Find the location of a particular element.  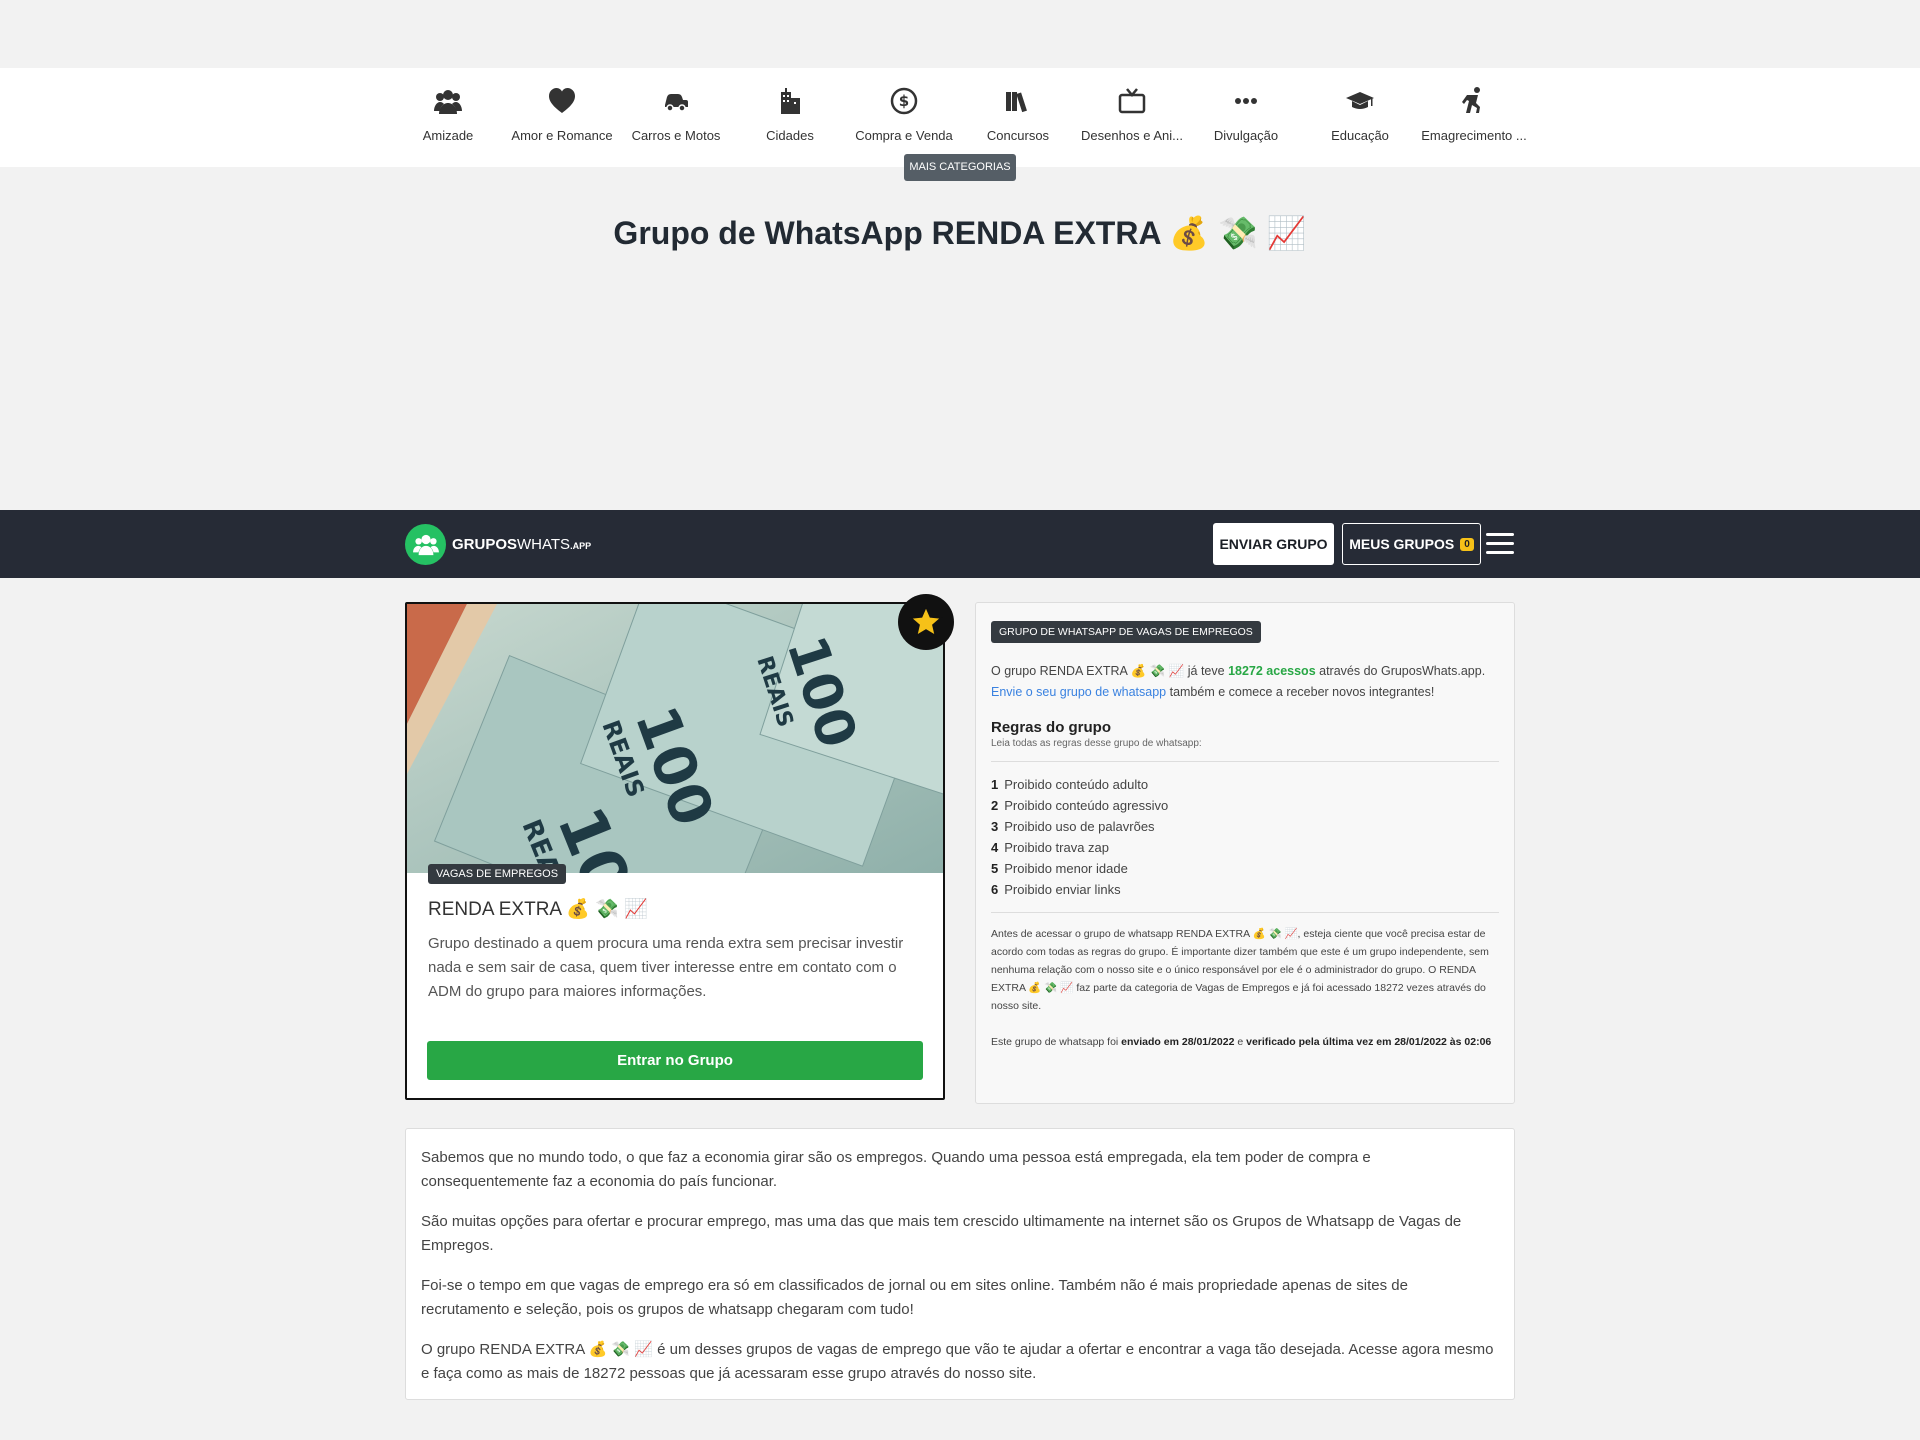

category-label: Cidades is located at coordinates (790, 135).